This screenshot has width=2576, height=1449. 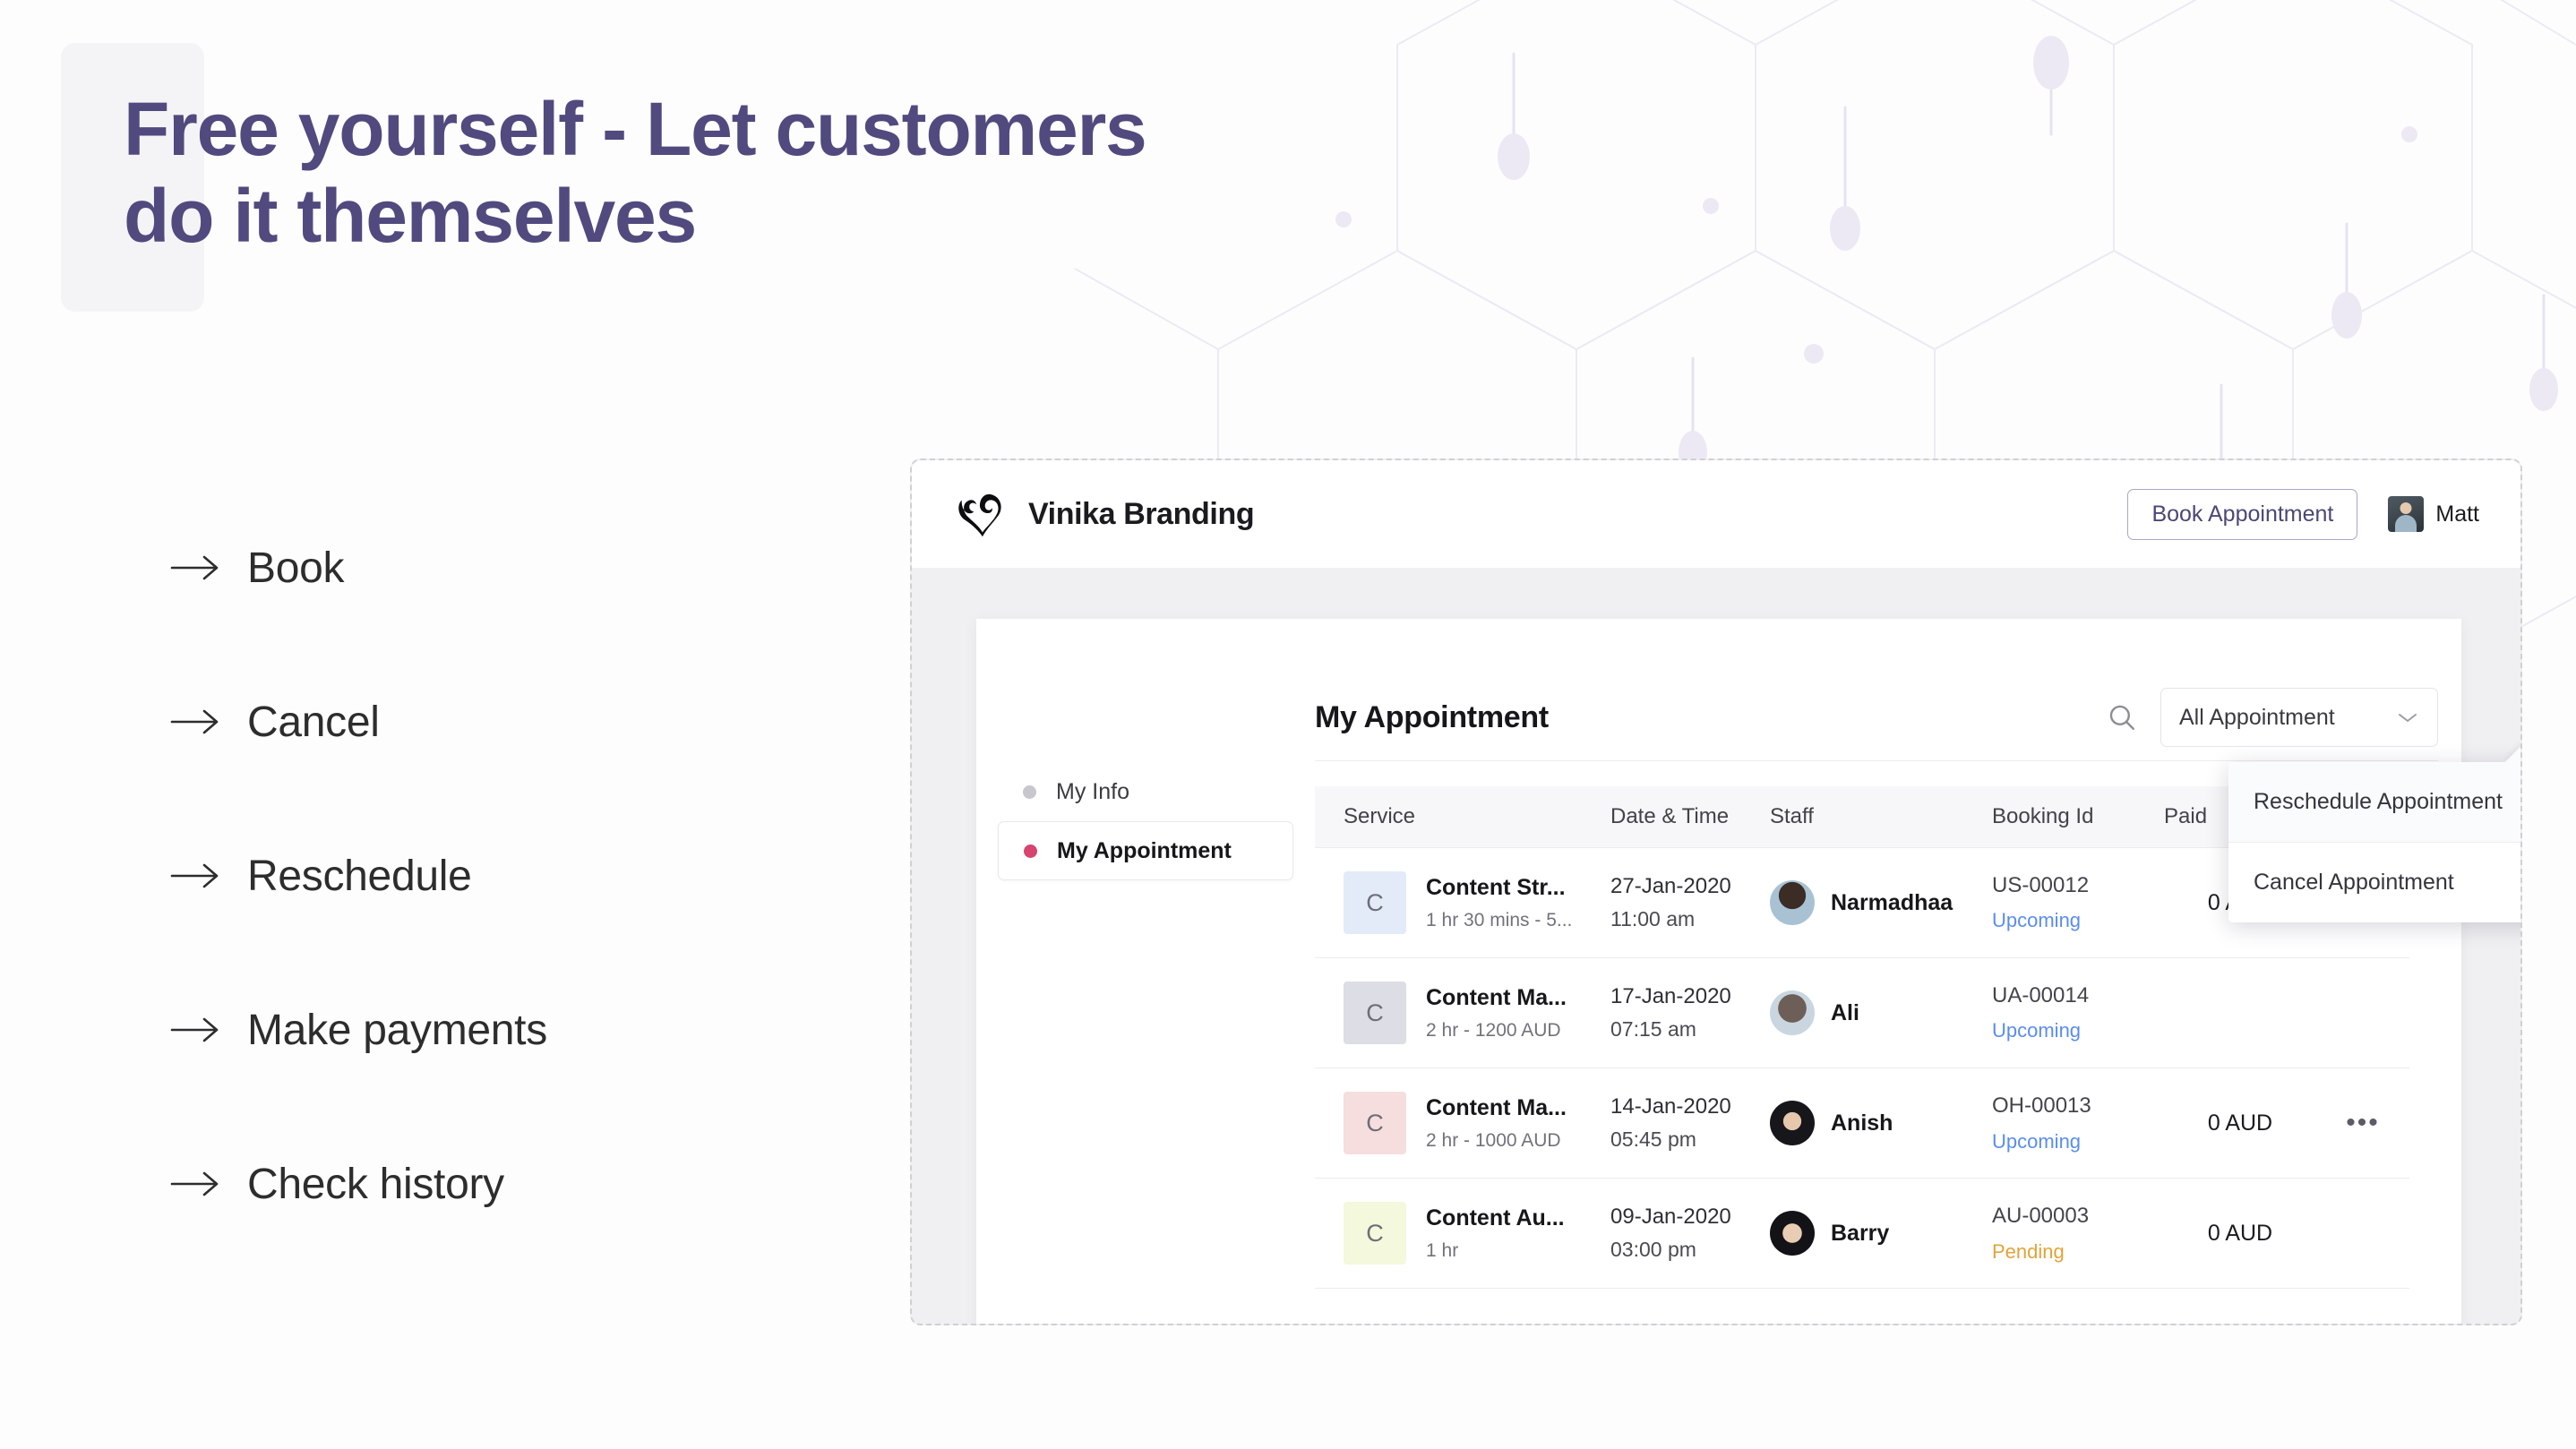 What do you see at coordinates (1888, 717) in the screenshot?
I see `panel-header: My Appointment All Appointment` at bounding box center [1888, 717].